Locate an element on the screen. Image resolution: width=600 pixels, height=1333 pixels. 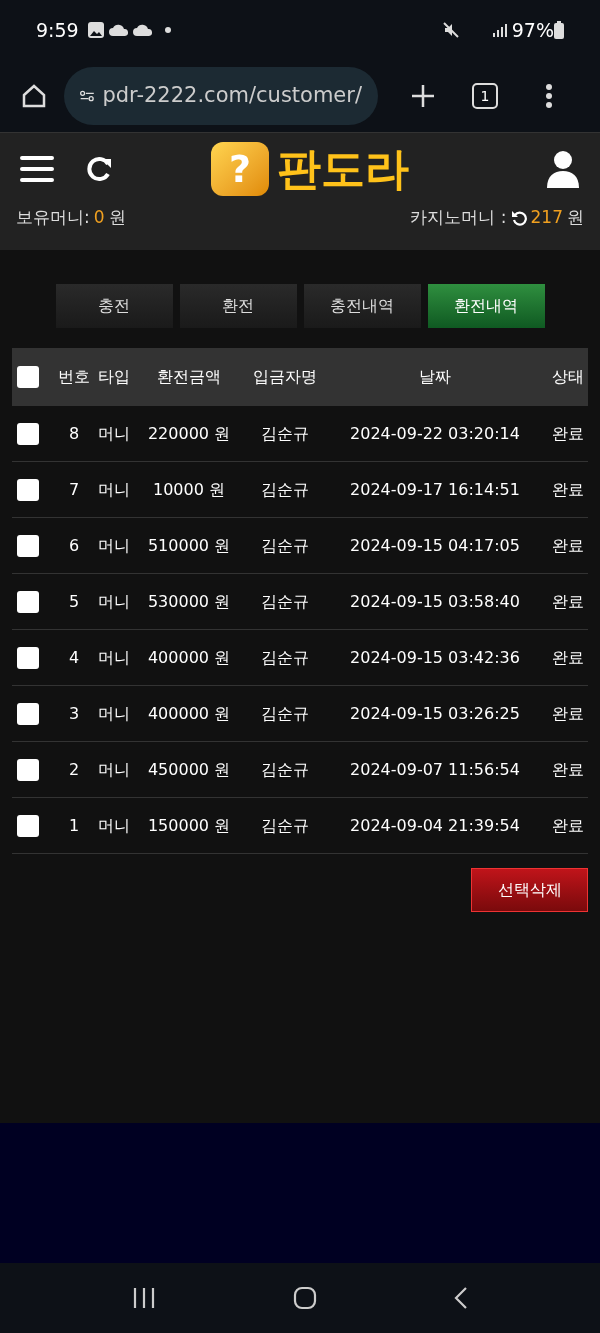
balance-value: 0 is located at coordinates (99, 217).